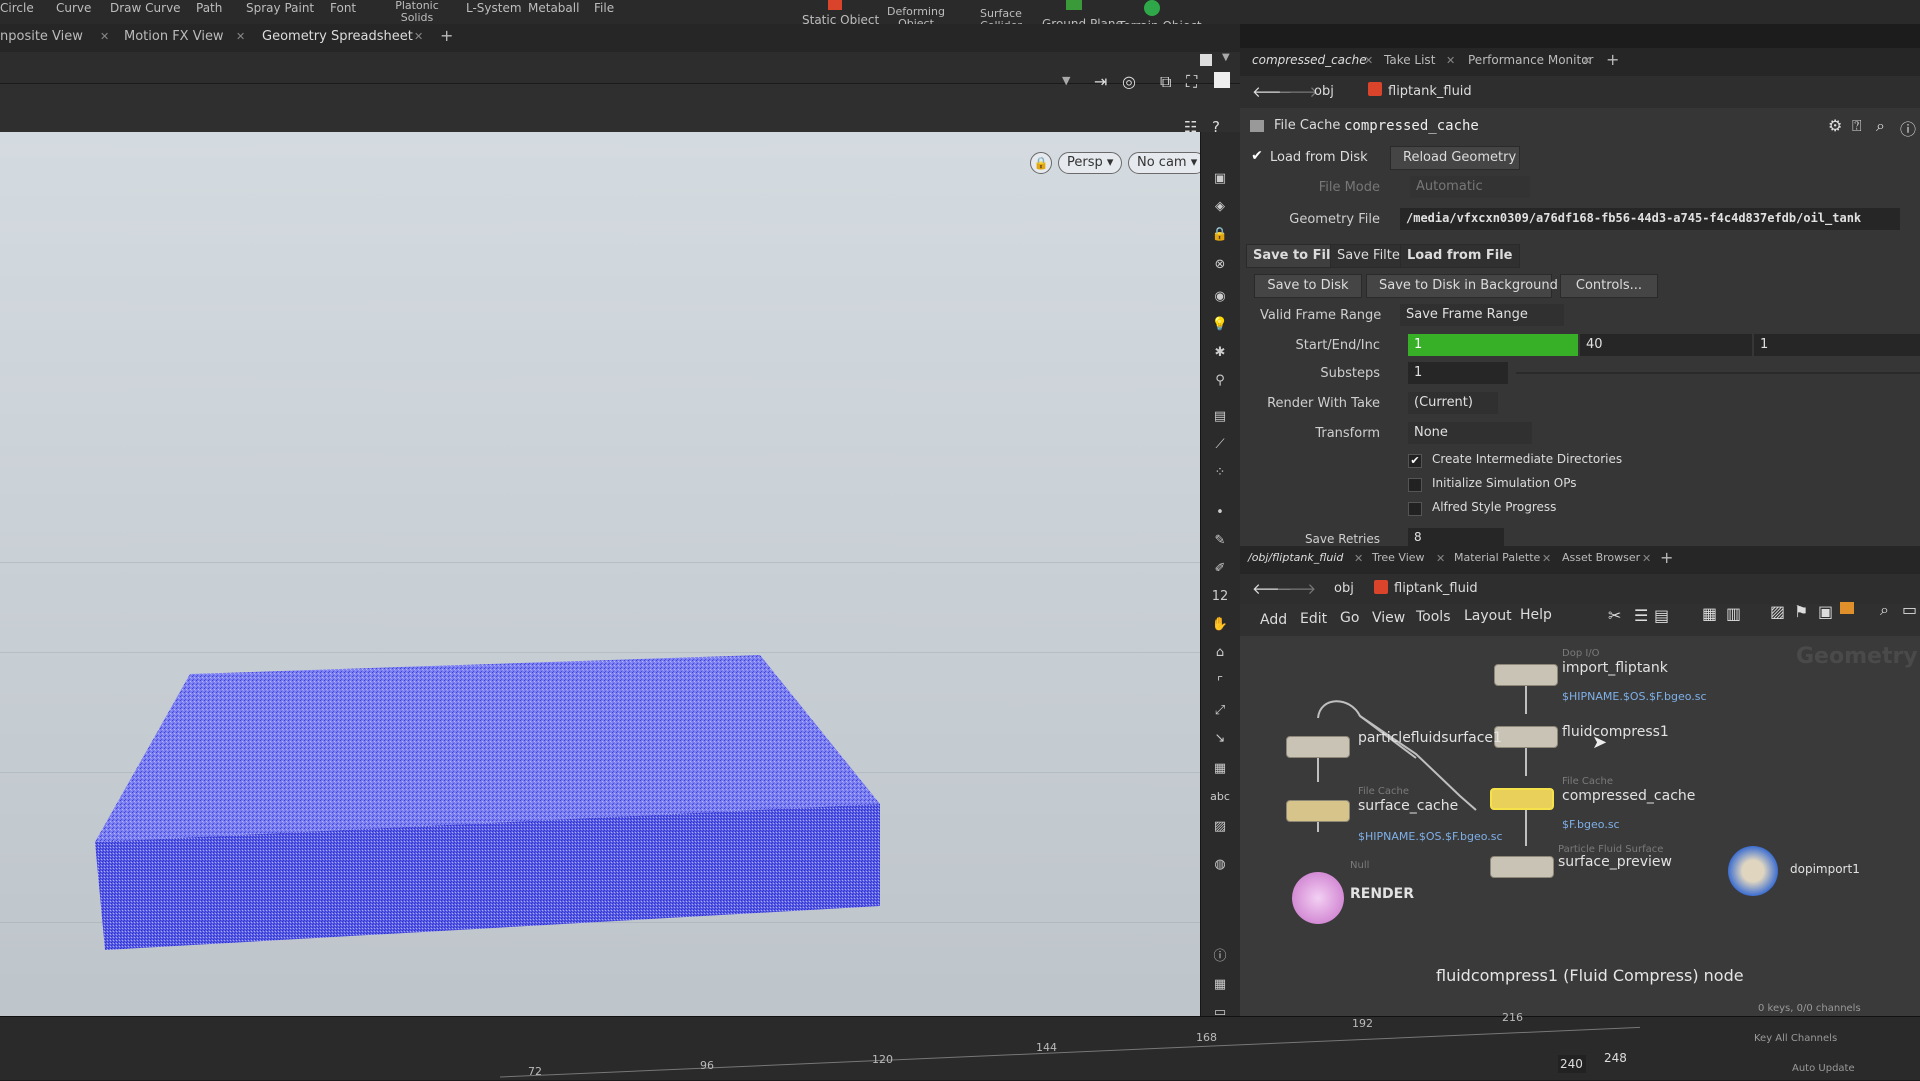 Image resolution: width=1920 pixels, height=1081 pixels. I want to click on node-dopimport1, so click(1753, 871).